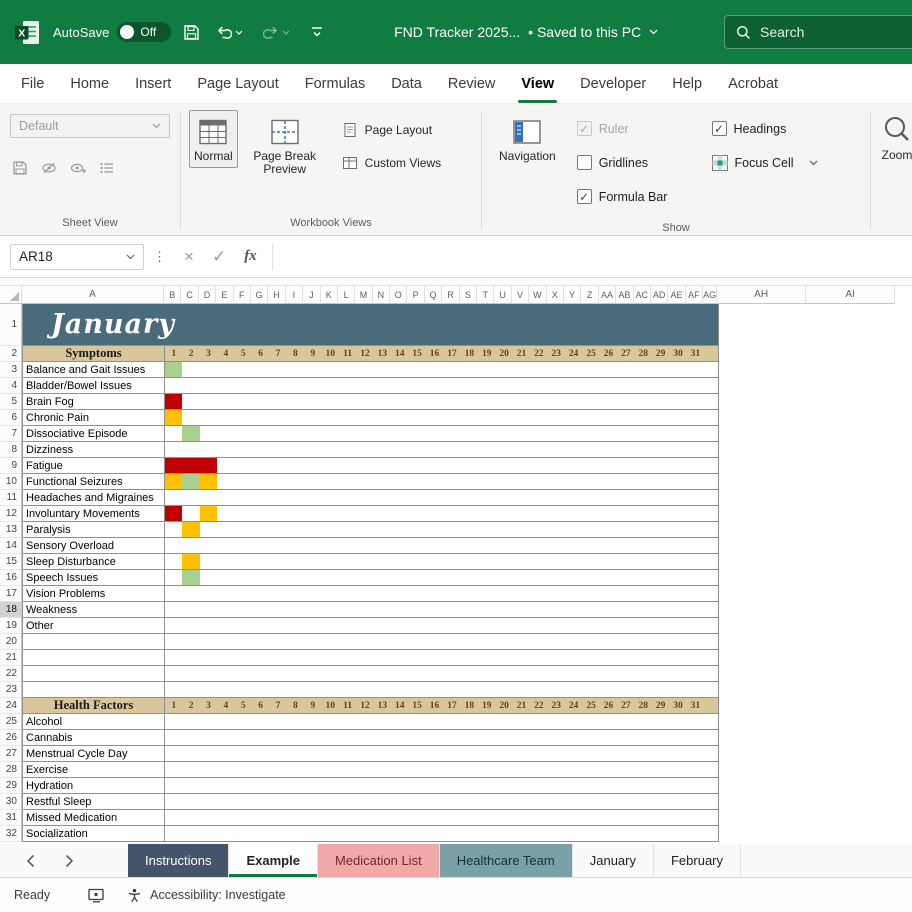  Describe the element at coordinates (94, 641) in the screenshot. I see `label-cell` at that location.